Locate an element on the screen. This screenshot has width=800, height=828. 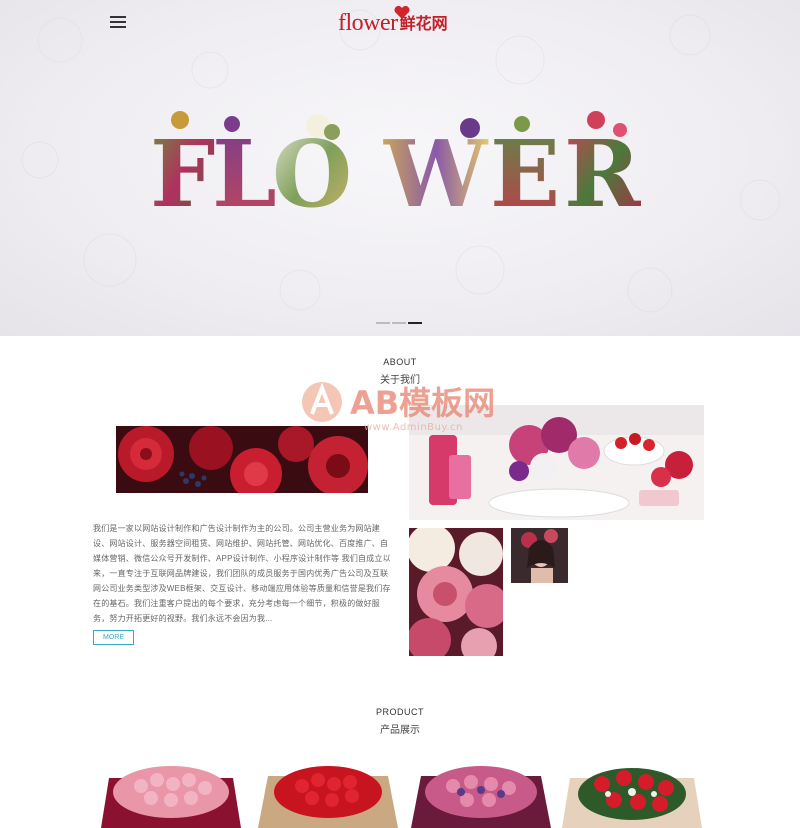
flower-word-art: F L O W E R is located at coordinates (395, 161).